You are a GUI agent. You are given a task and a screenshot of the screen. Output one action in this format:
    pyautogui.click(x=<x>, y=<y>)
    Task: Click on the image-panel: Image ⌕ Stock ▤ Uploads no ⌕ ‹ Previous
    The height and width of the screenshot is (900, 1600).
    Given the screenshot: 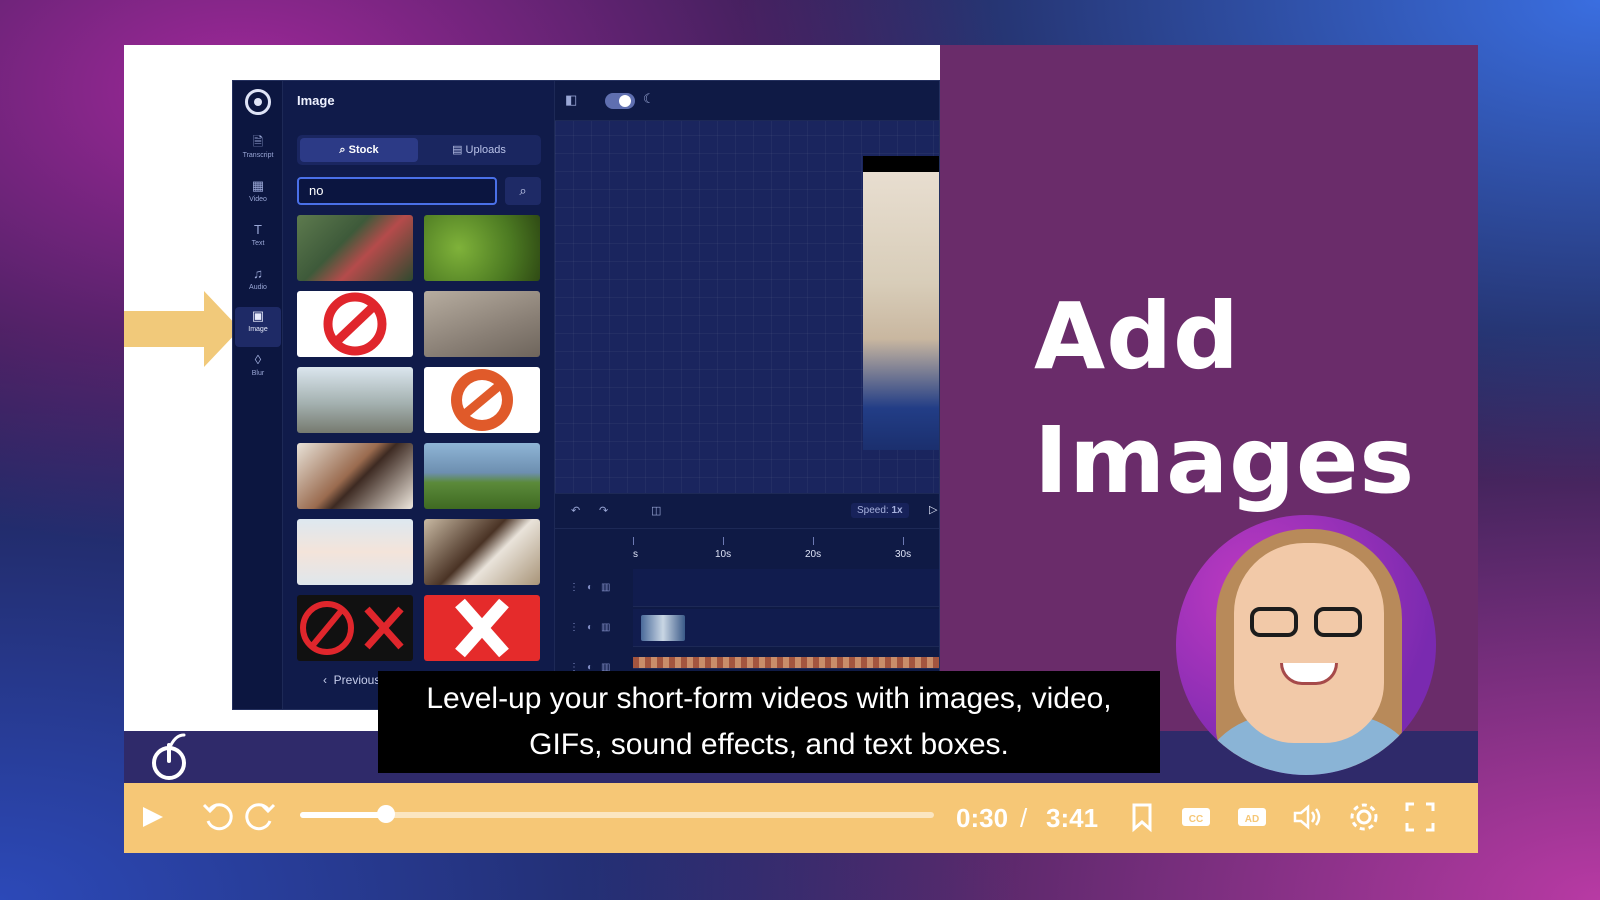 What is the action you would take?
    pyautogui.click(x=419, y=395)
    